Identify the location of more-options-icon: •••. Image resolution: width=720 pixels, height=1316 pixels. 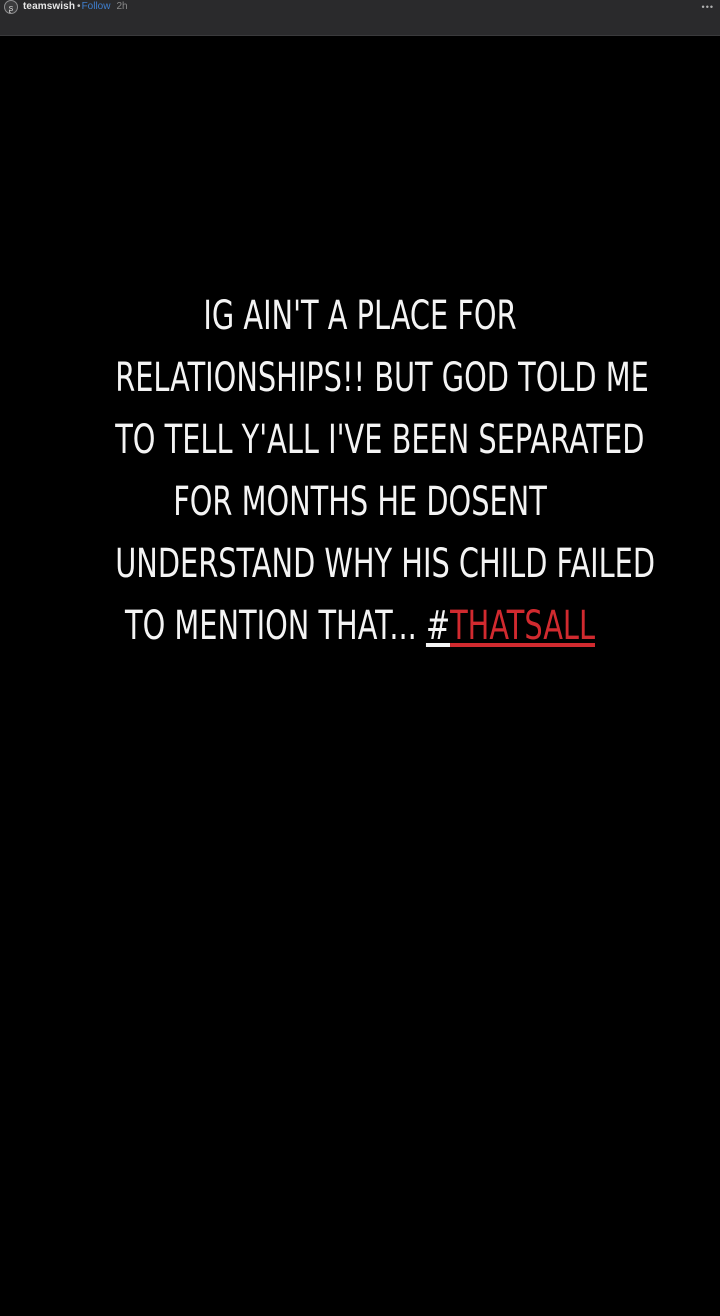
(708, 7).